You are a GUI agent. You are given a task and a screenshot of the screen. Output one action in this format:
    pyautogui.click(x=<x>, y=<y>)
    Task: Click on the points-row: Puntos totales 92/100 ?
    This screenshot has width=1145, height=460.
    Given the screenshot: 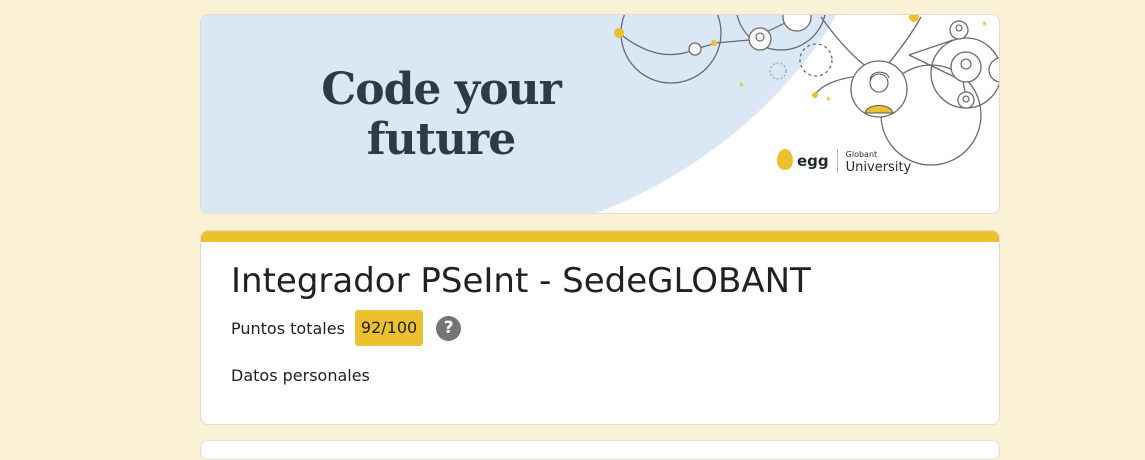 What is the action you would take?
    pyautogui.click(x=346, y=328)
    